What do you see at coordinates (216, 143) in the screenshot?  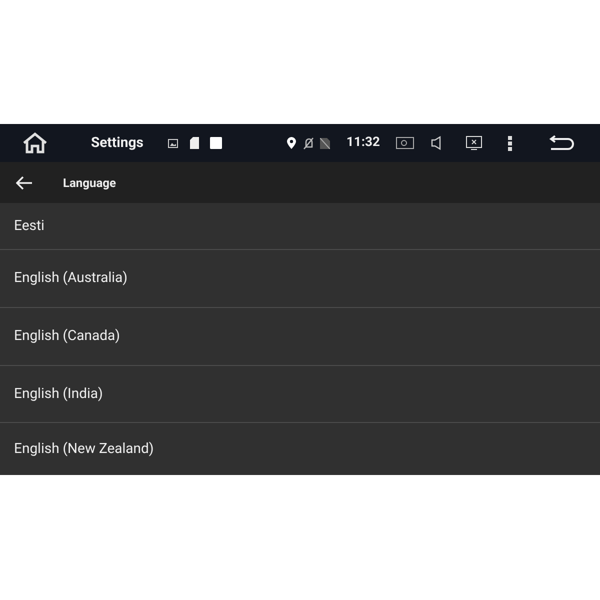 I see `notification-square-icon` at bounding box center [216, 143].